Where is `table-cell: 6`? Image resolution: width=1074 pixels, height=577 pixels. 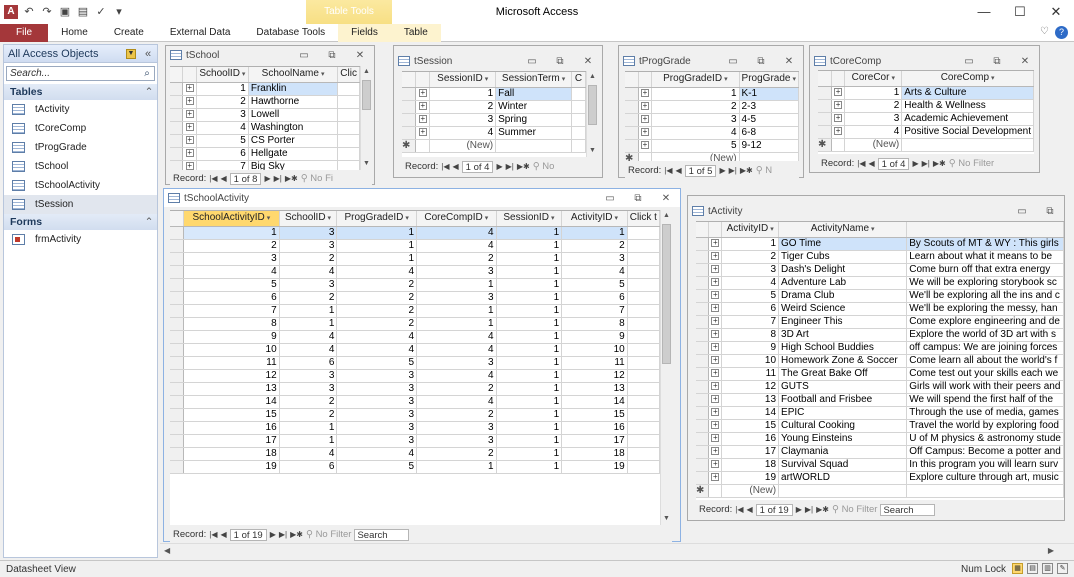 table-cell: 6 is located at coordinates (308, 363).